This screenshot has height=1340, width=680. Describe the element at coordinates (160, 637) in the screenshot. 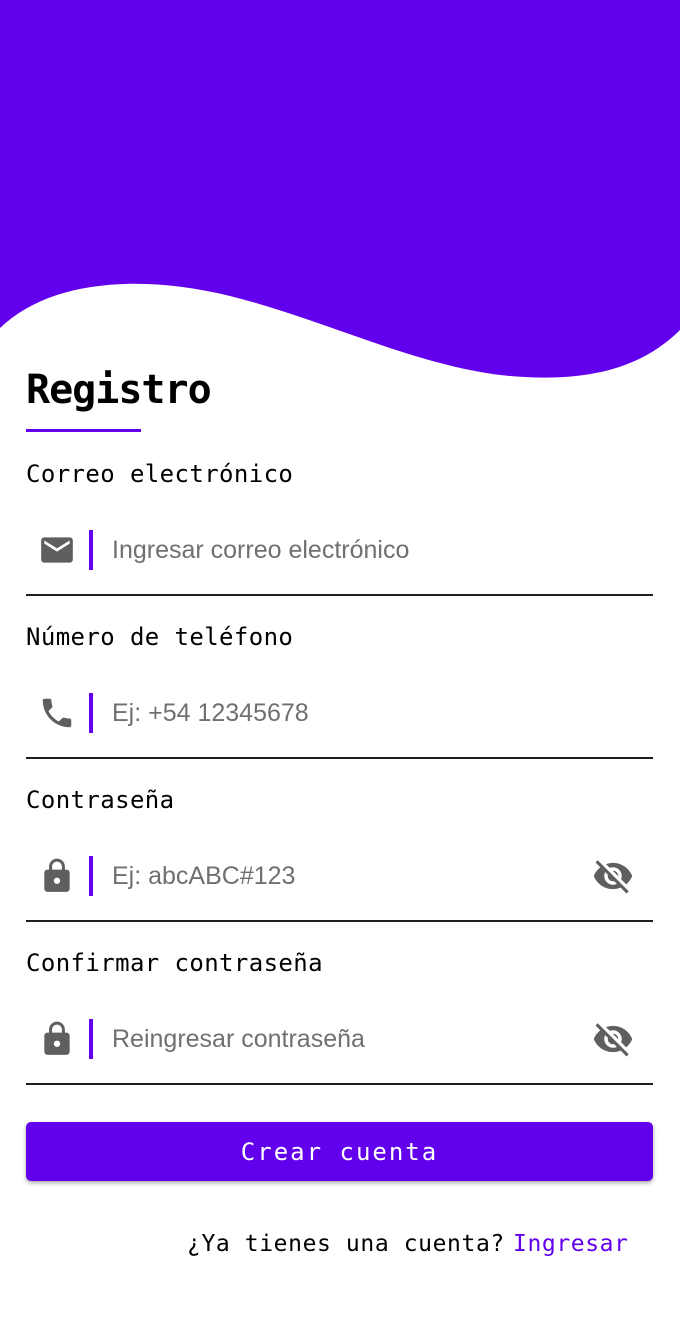

I see `phone-label: Número de teléfono` at that location.